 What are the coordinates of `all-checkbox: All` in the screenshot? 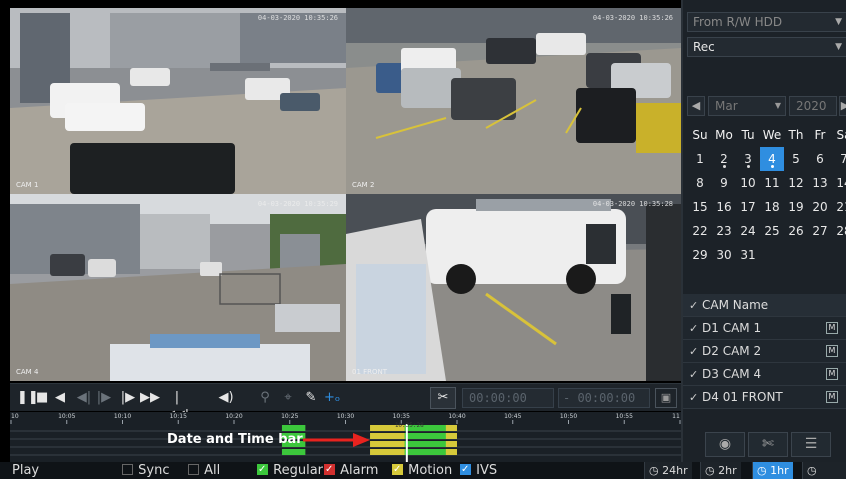 It's located at (204, 470).